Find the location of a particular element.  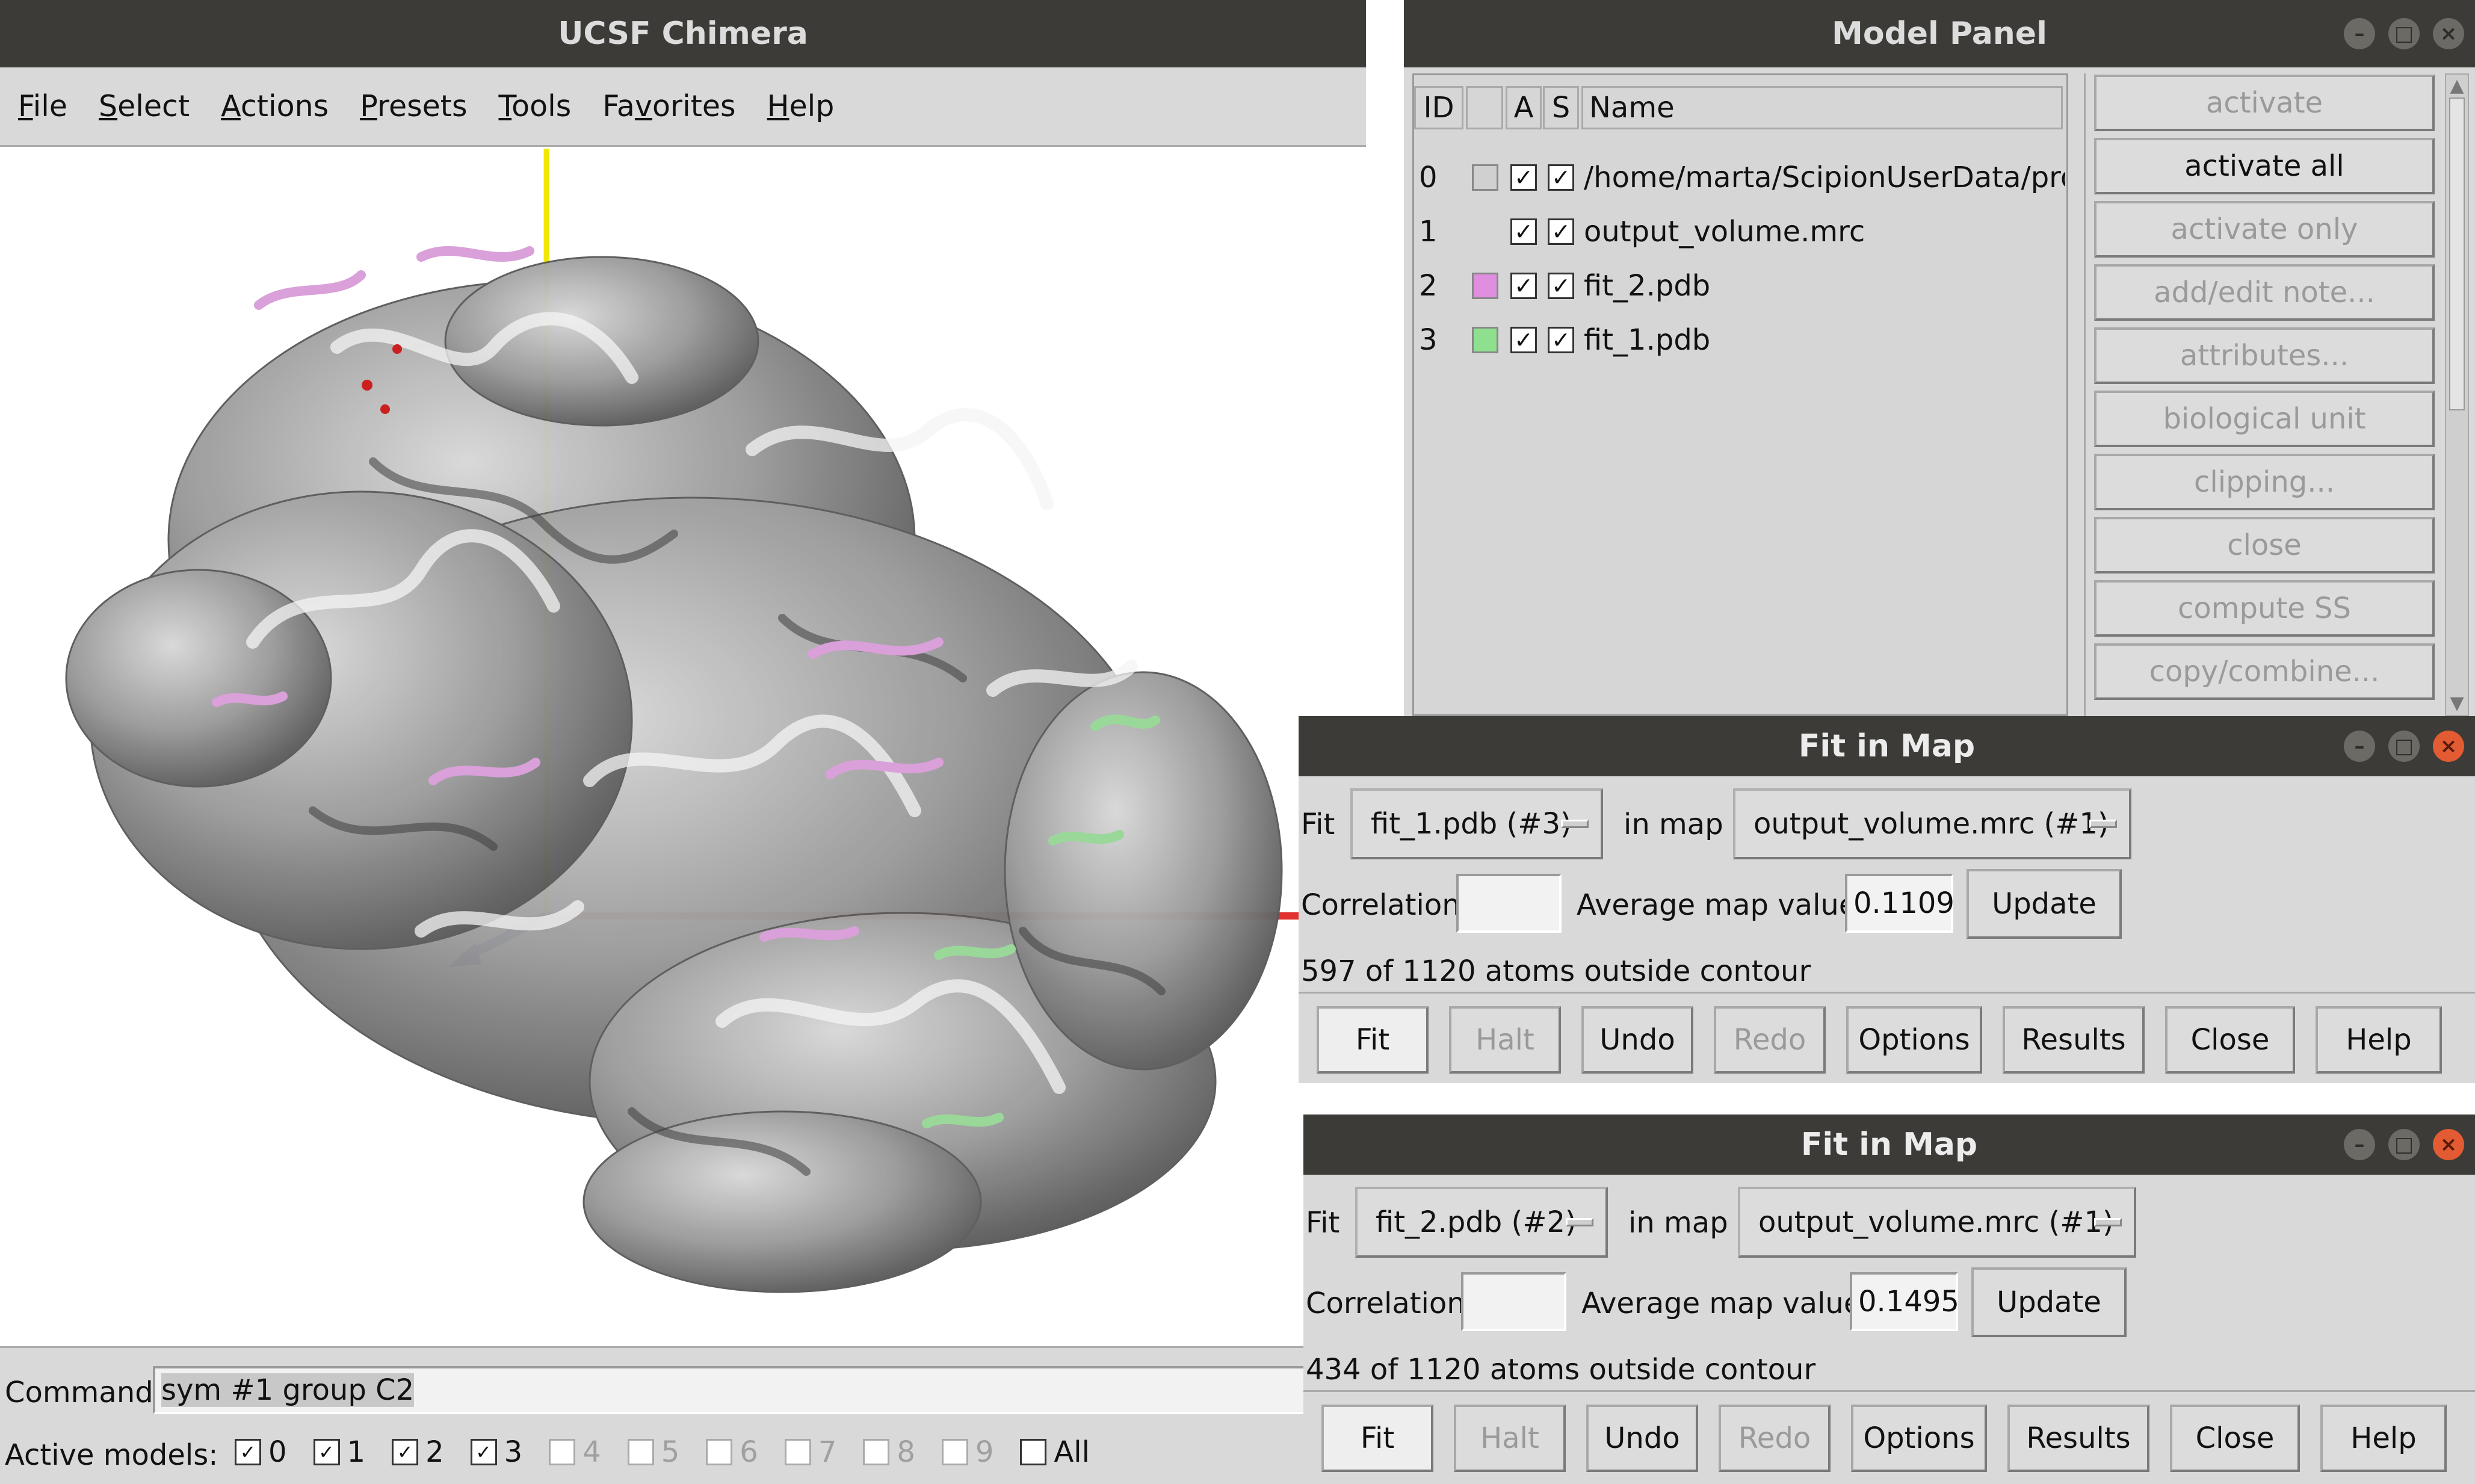

active-model-7: 7 is located at coordinates (810, 1452).